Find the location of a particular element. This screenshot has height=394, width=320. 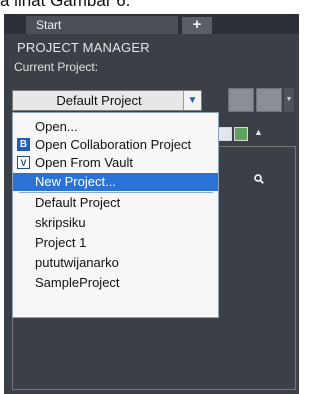

tab-start: Start is located at coordinates (102, 25).